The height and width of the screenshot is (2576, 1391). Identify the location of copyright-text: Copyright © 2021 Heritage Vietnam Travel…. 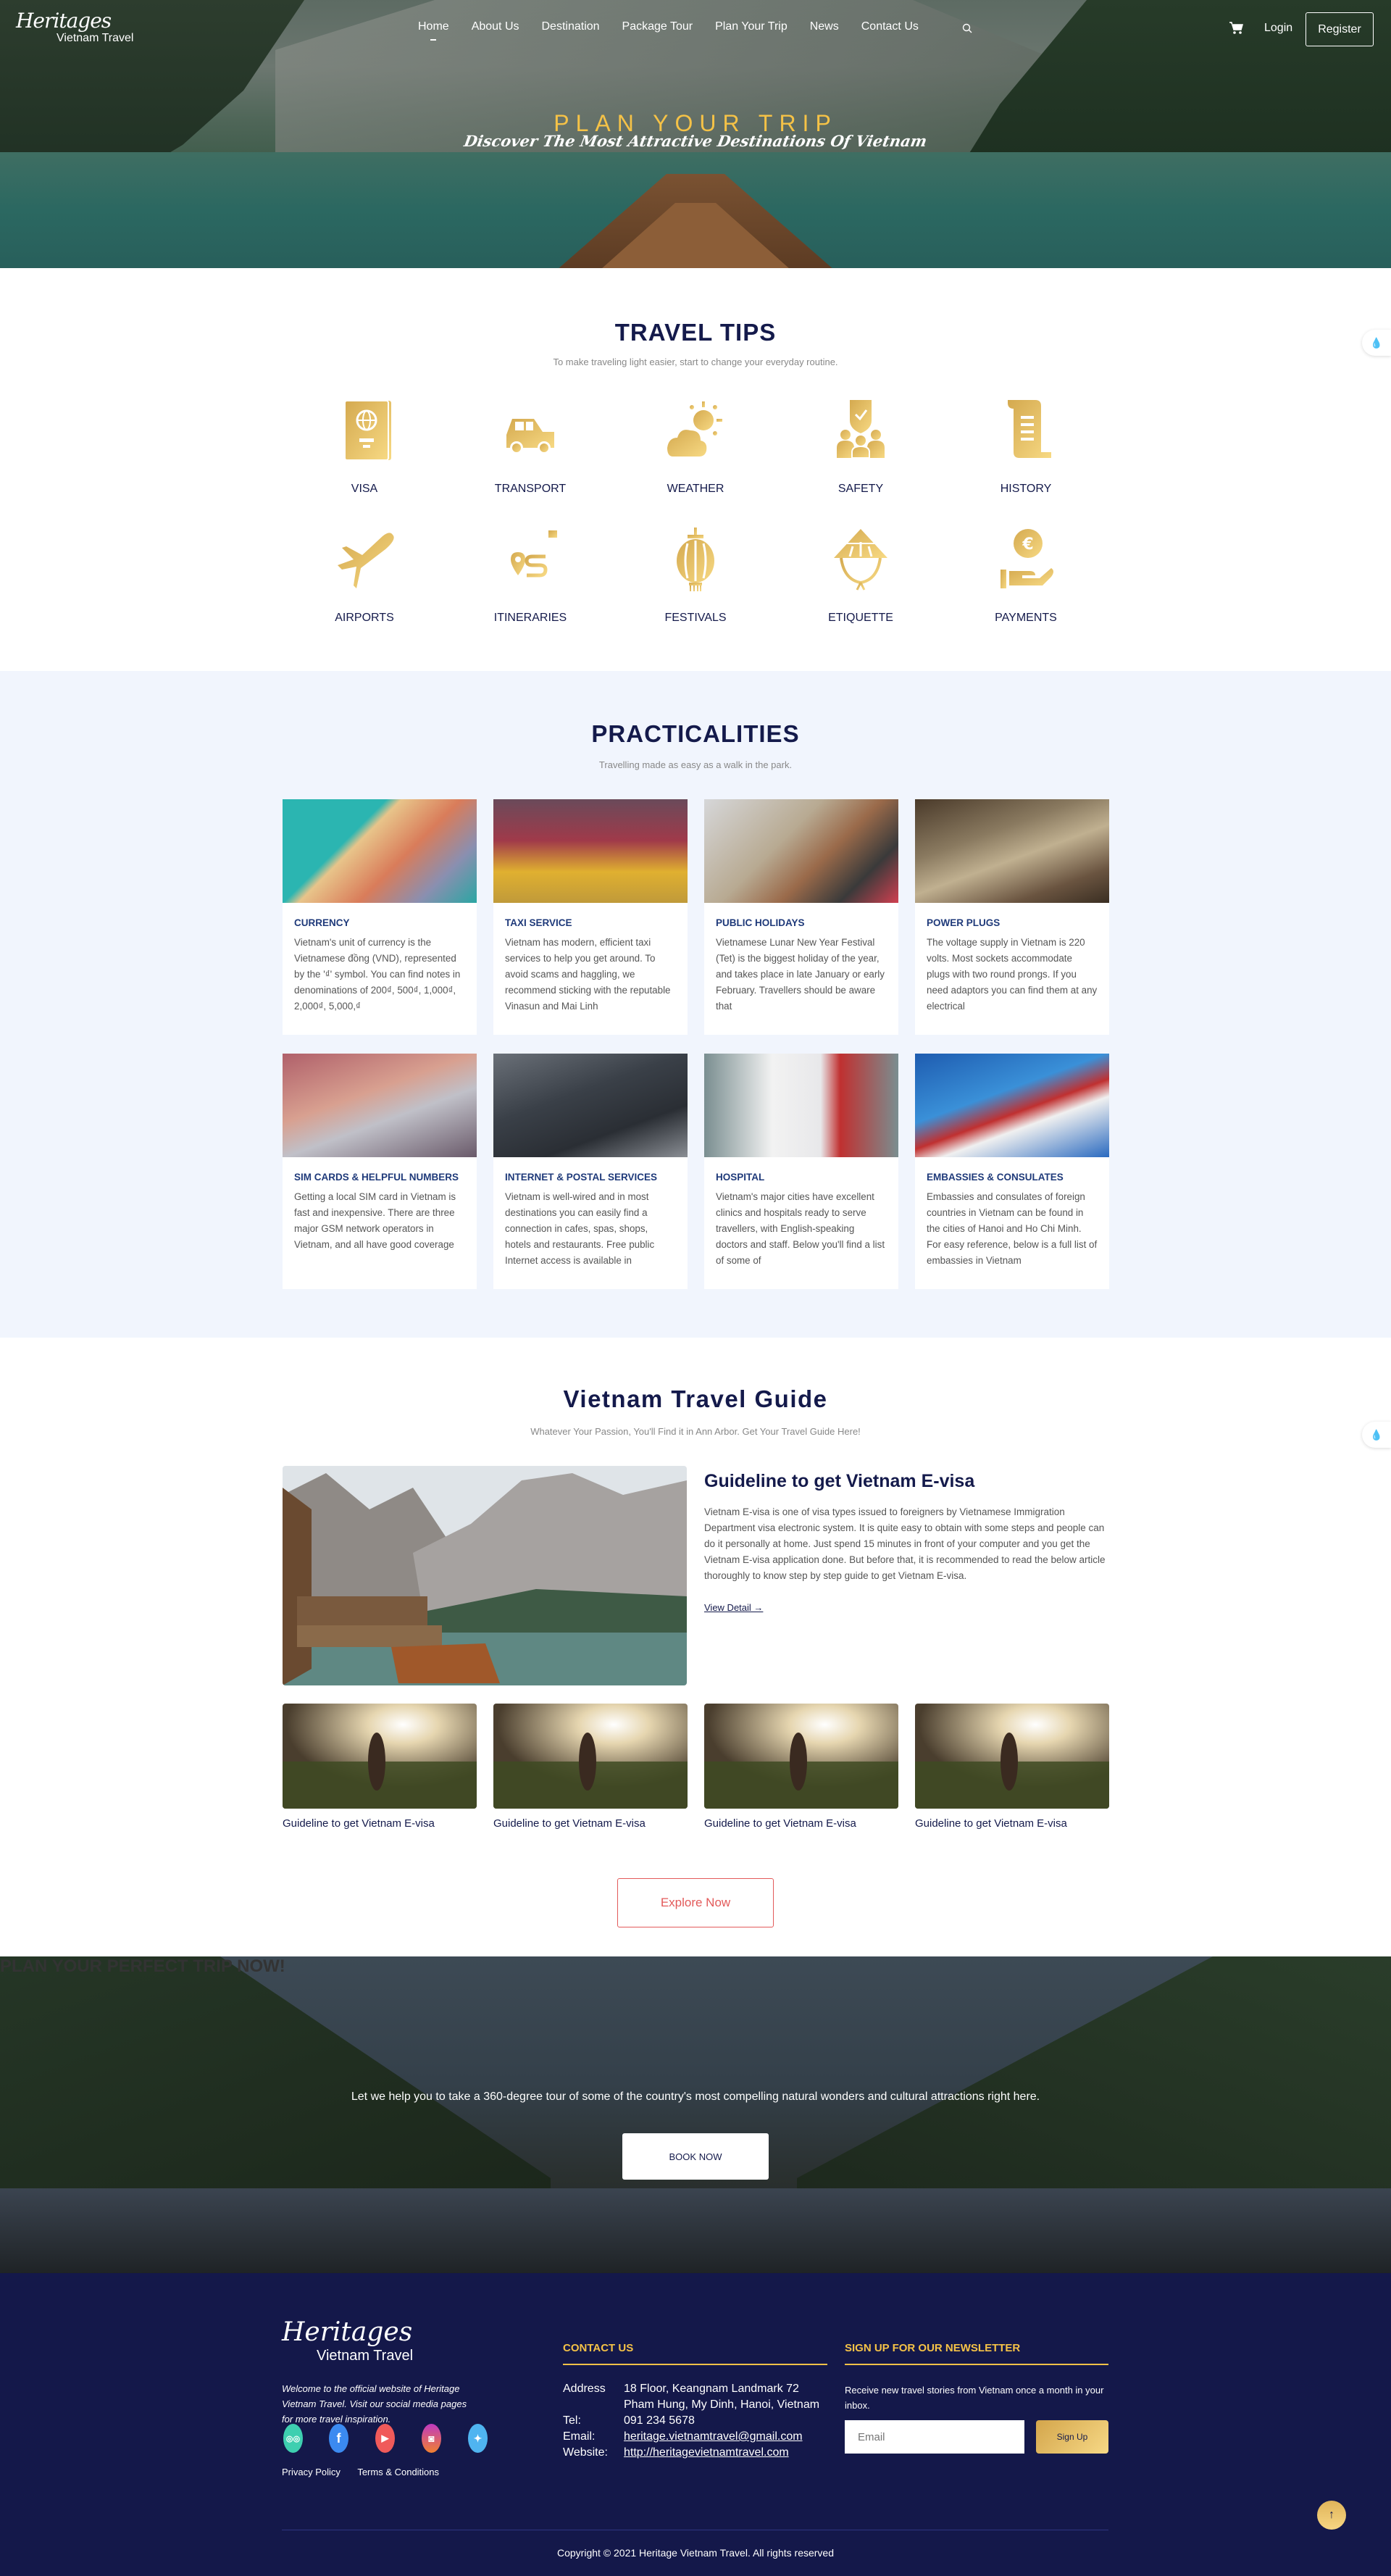
(696, 2553).